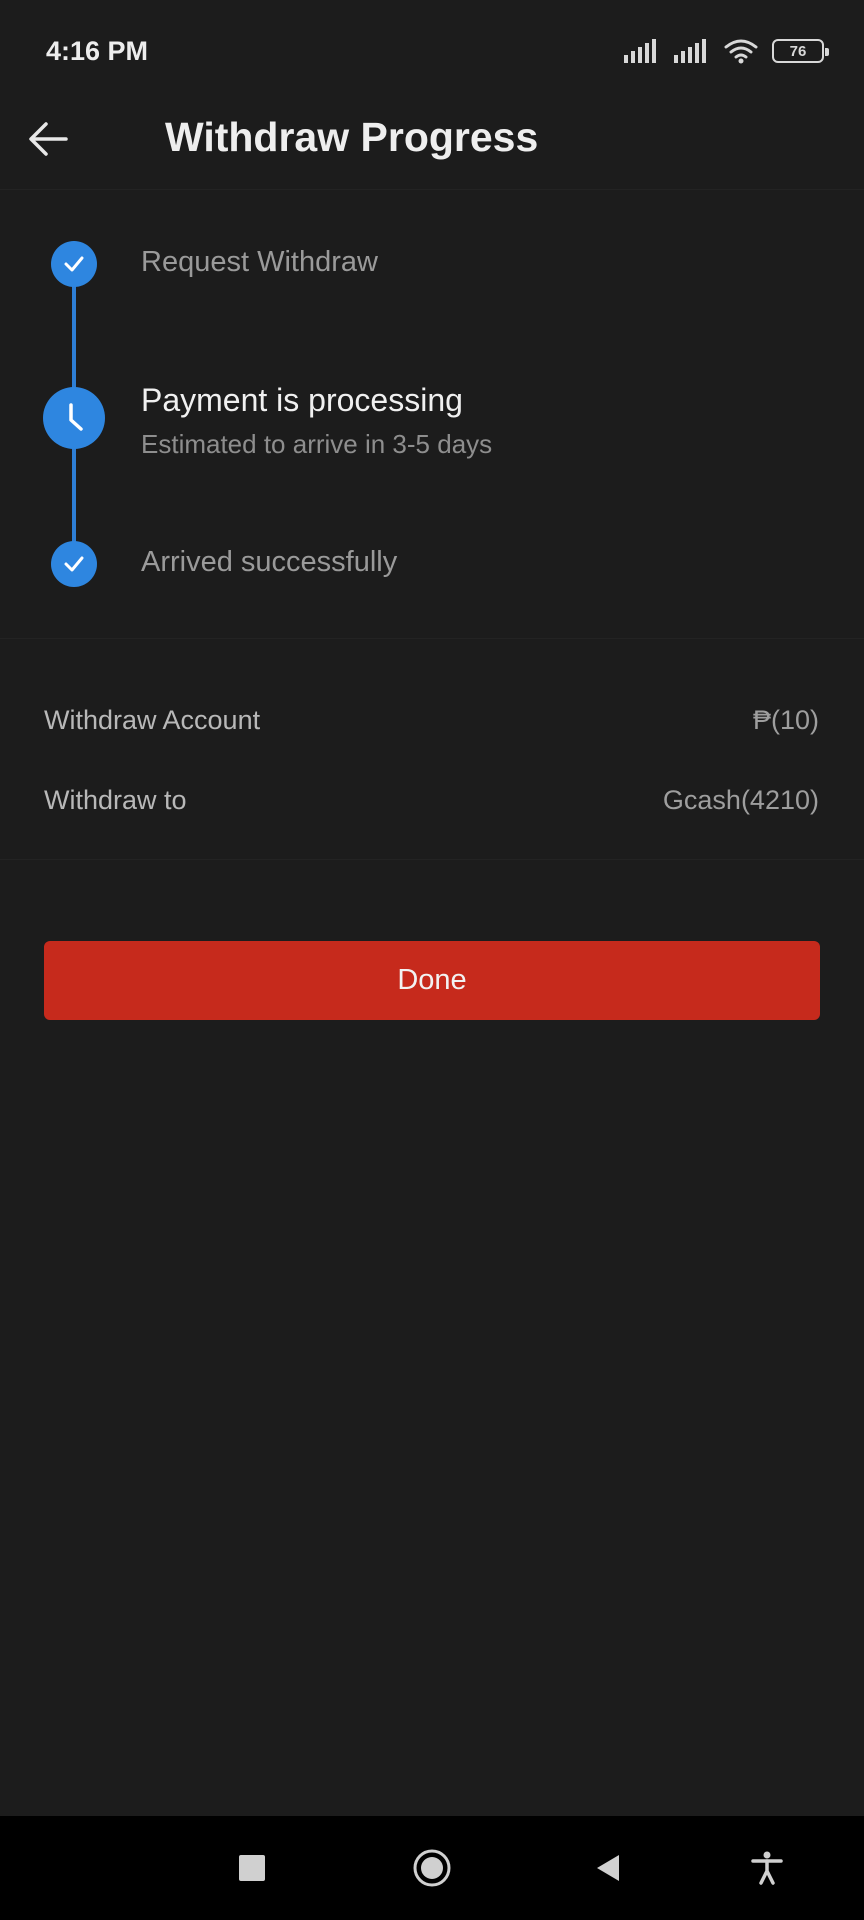 The width and height of the screenshot is (864, 1920). What do you see at coordinates (97, 51) in the screenshot?
I see `status-time: 4:16 PM` at bounding box center [97, 51].